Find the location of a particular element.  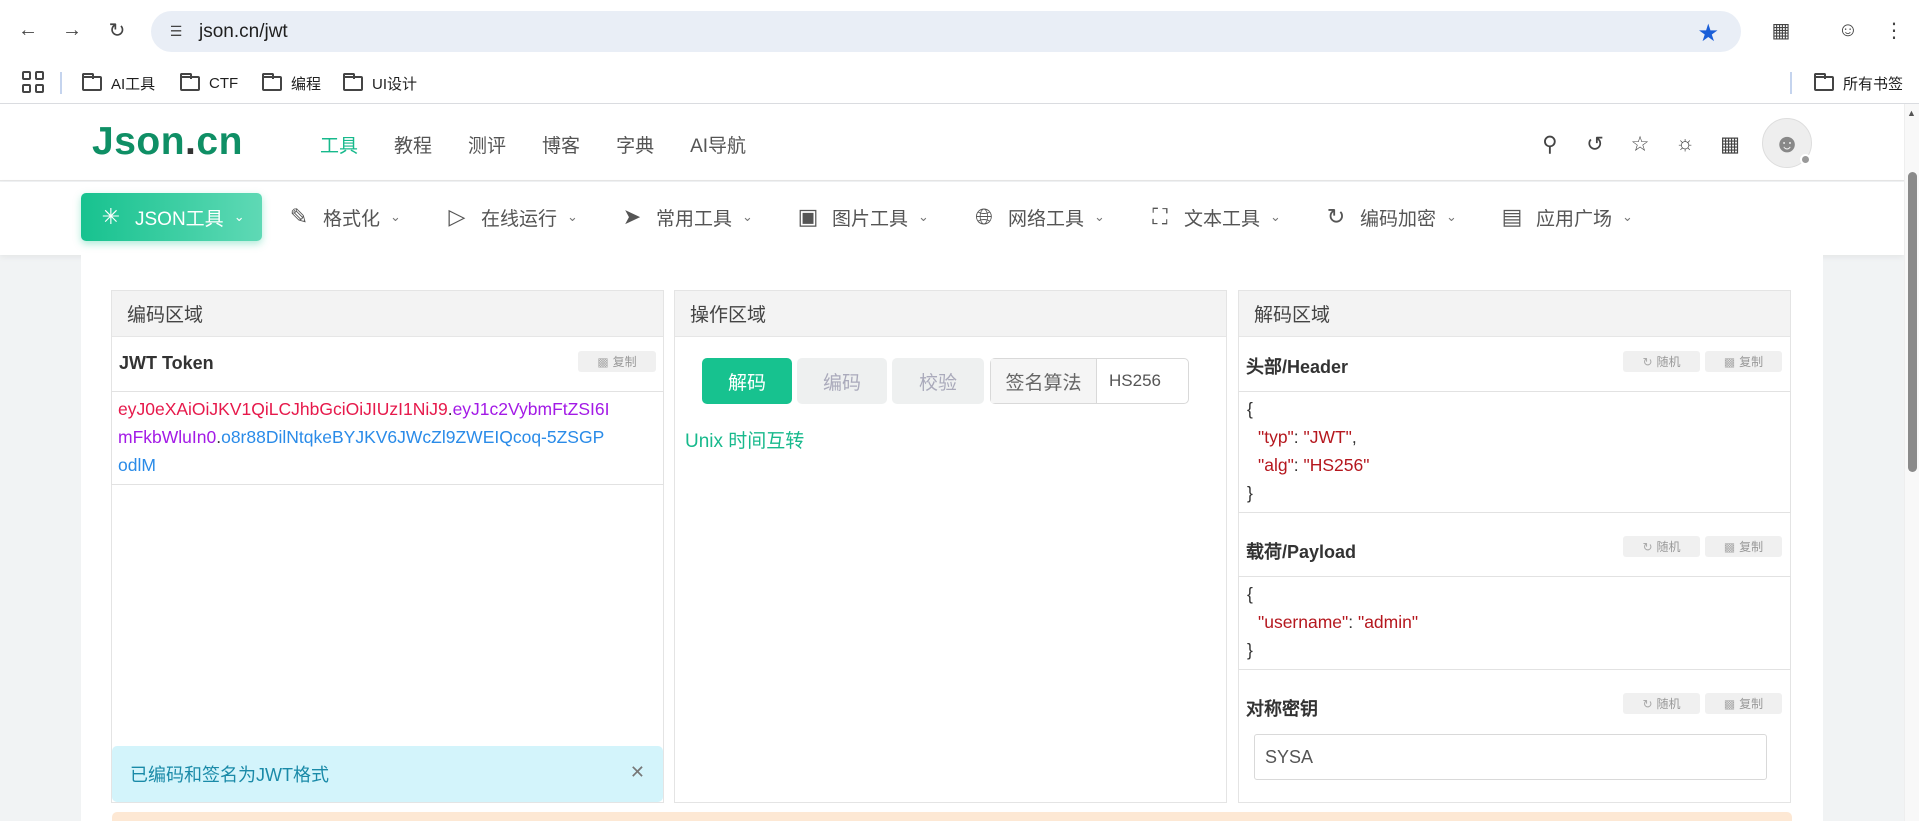

browser-toolbar: ← → ↻ ☰ json.cn/jwt ★ ▦ ☺ ⋮ is located at coordinates (959, 31).